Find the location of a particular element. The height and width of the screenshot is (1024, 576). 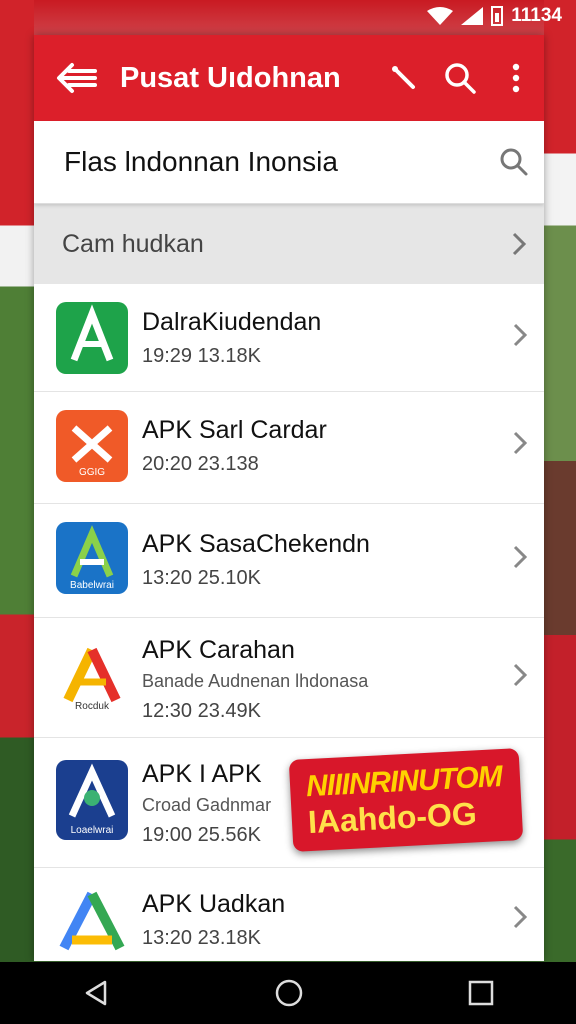

item-name: APK Carahan is located at coordinates (218, 650).